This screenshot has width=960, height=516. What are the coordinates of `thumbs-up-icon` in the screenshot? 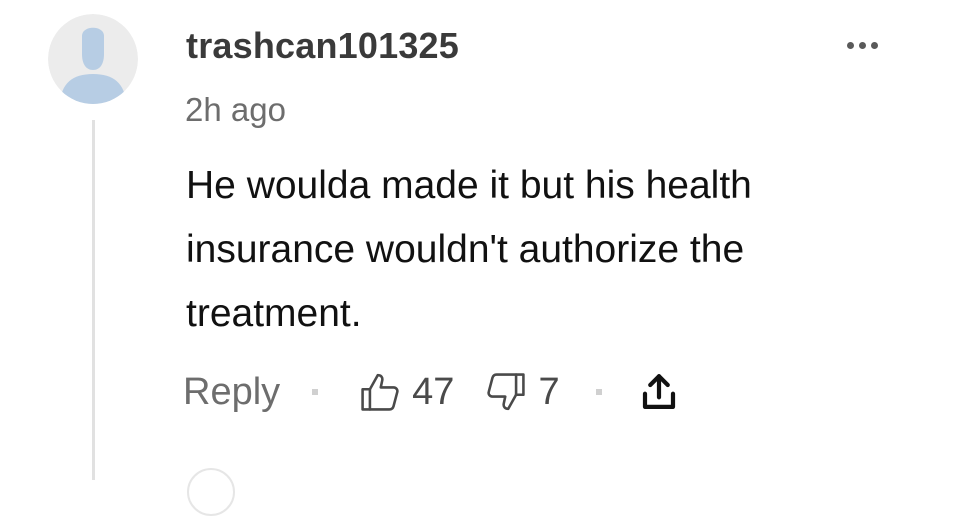 It's located at (380, 392).